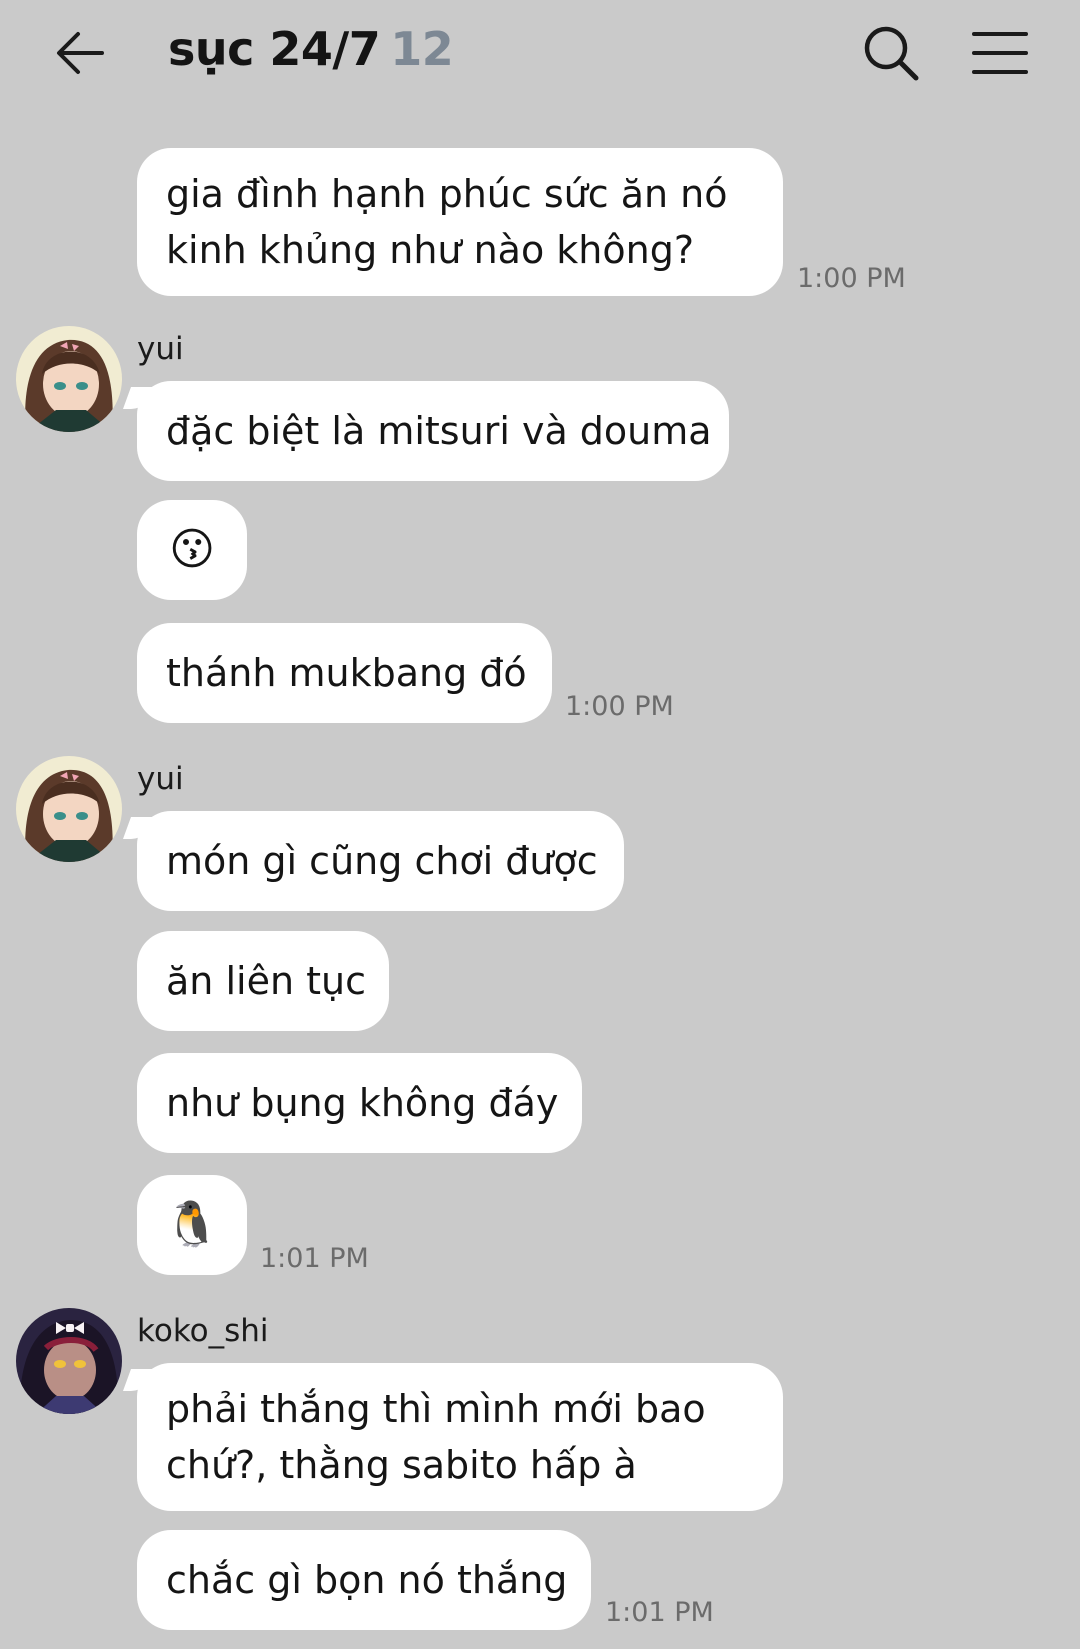  I want to click on search-button, so click(891, 53).